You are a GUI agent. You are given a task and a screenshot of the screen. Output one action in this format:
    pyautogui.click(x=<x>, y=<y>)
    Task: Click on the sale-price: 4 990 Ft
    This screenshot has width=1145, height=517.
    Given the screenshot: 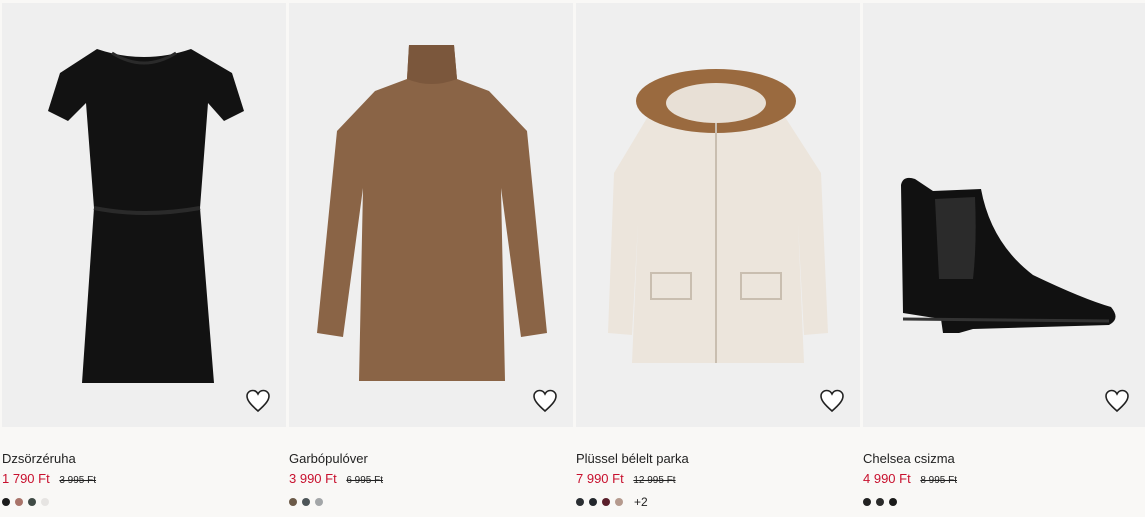 What is the action you would take?
    pyautogui.click(x=887, y=478)
    